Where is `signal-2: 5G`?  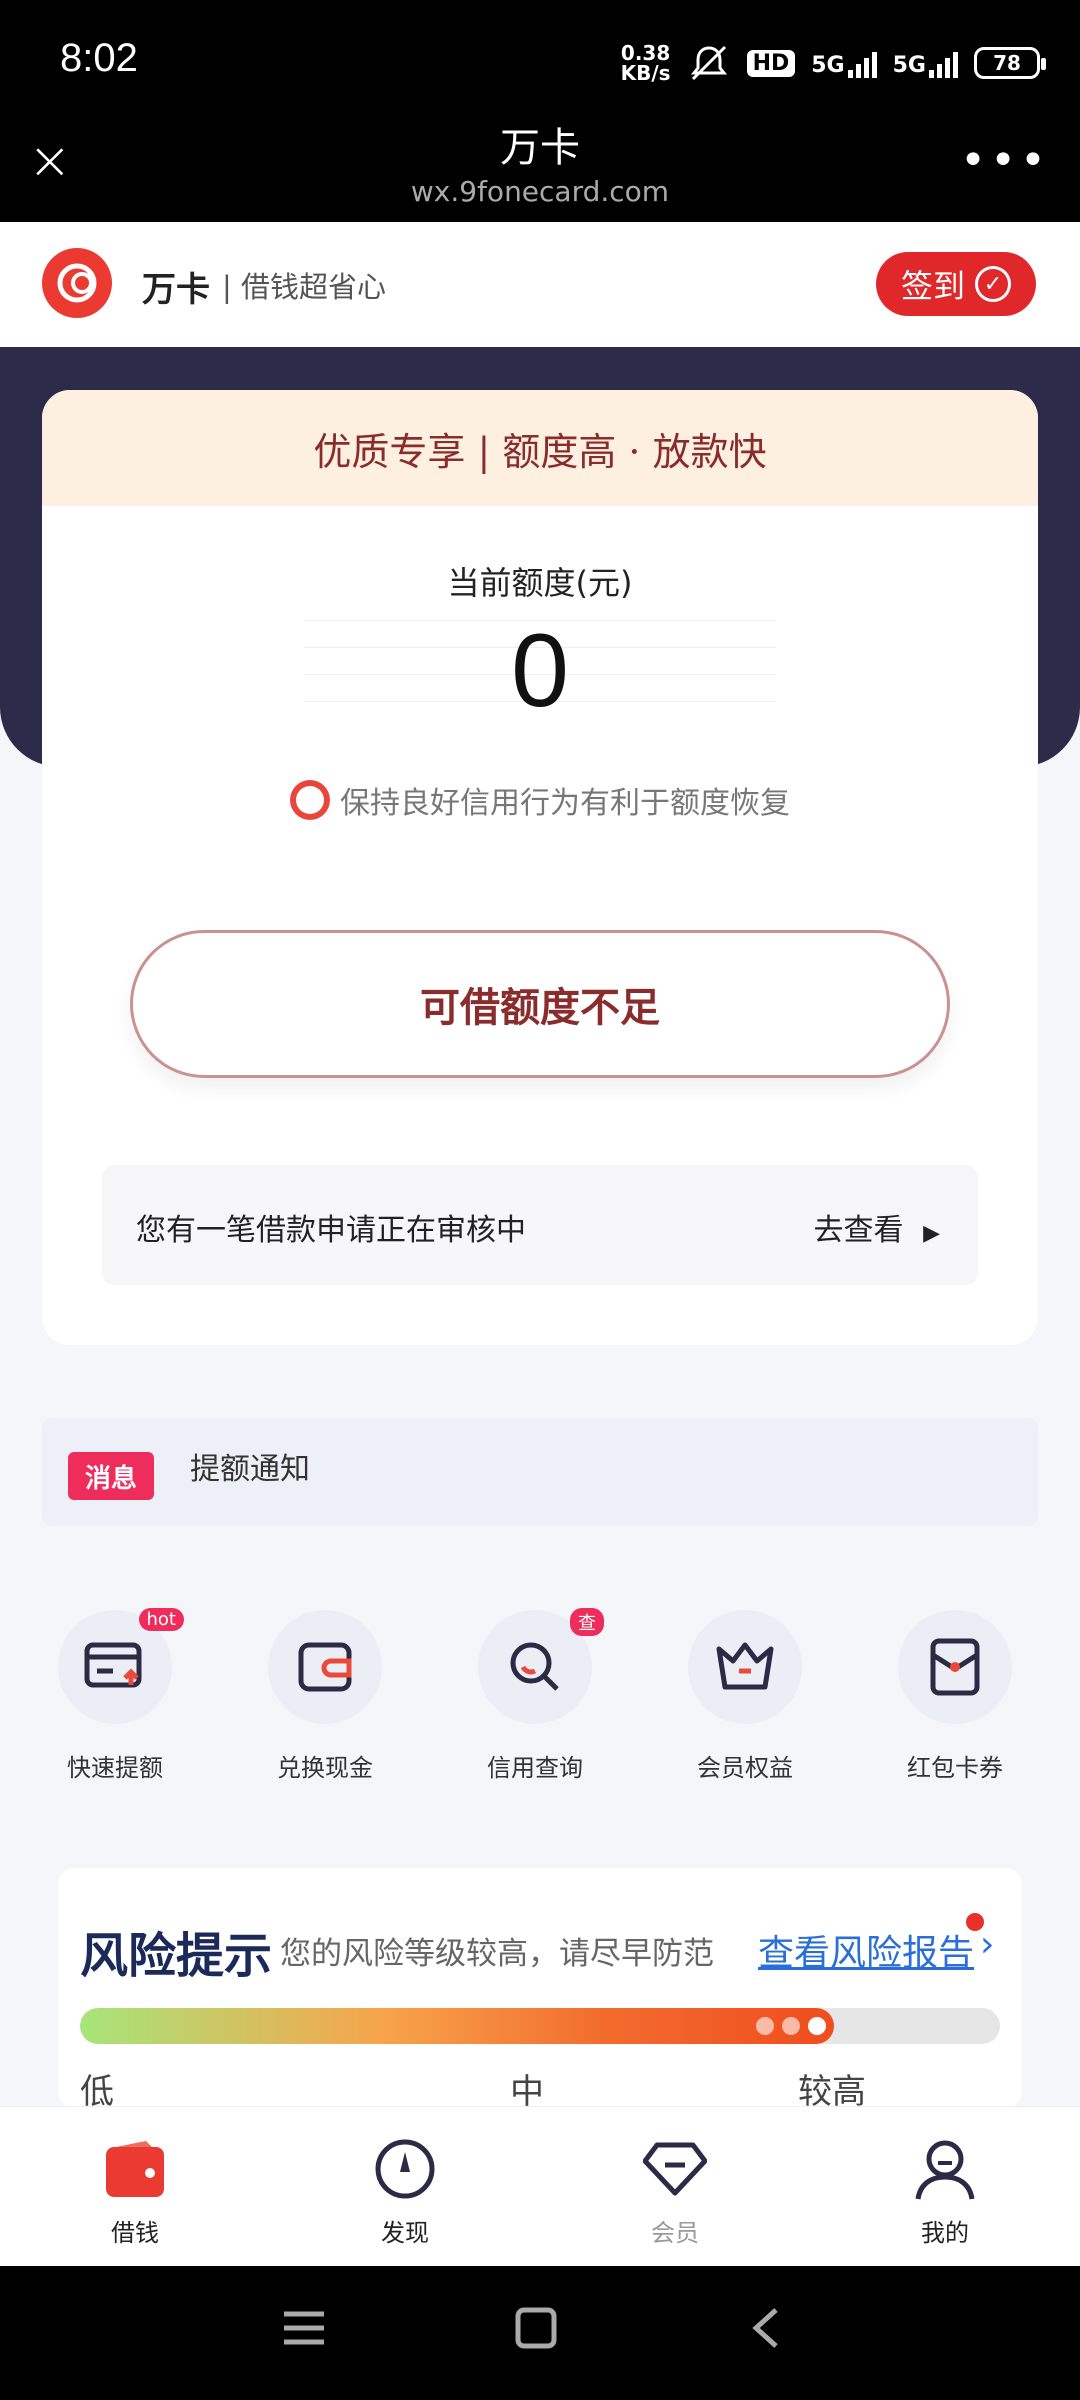 signal-2: 5G is located at coordinates (925, 63).